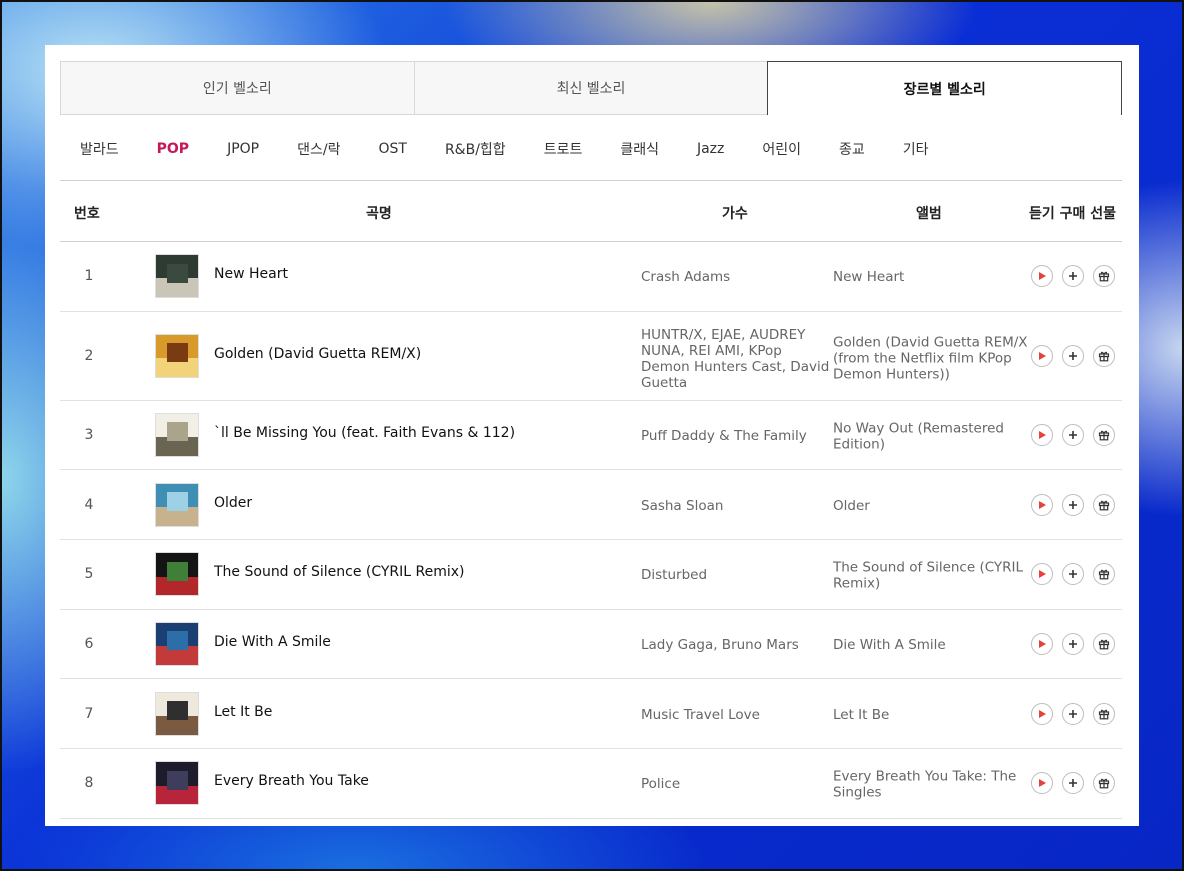 Image resolution: width=1184 pixels, height=871 pixels. Describe the element at coordinates (661, 784) in the screenshot. I see `song-artist: Police` at that location.